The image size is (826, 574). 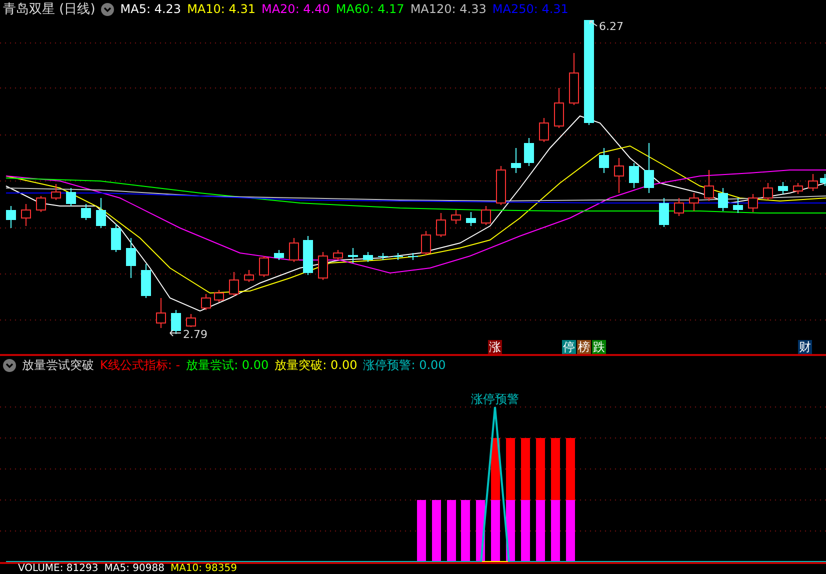 What do you see at coordinates (599, 347) in the screenshot?
I see `event-marker: 跌` at bounding box center [599, 347].